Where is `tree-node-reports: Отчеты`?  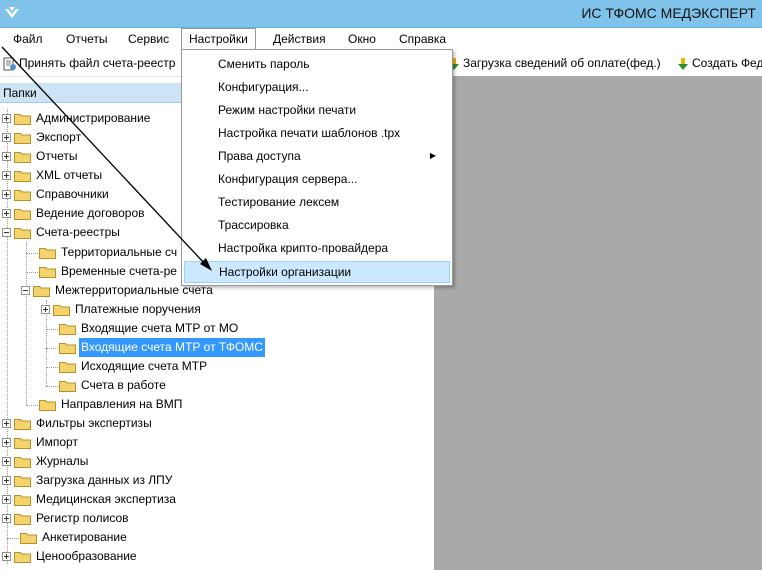
tree-node-reports: Отчеты is located at coordinates (40, 156).